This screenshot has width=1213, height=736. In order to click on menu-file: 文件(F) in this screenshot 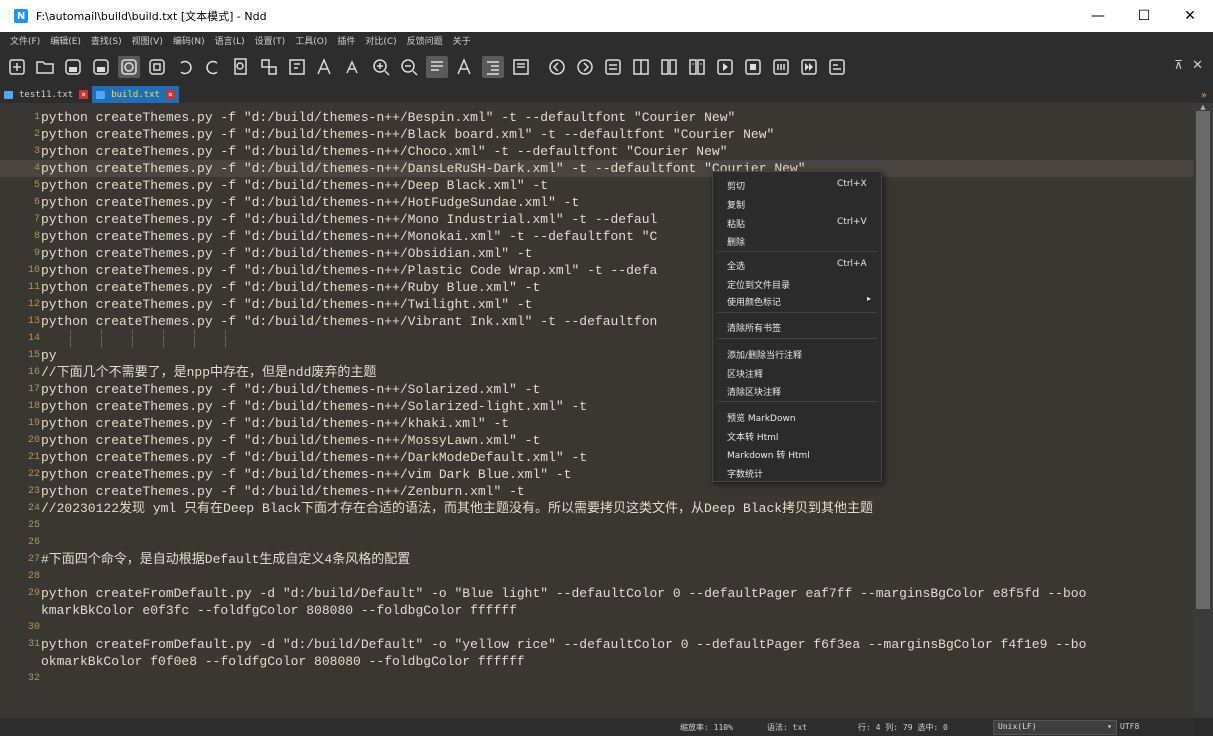, I will do `click(25, 40)`.